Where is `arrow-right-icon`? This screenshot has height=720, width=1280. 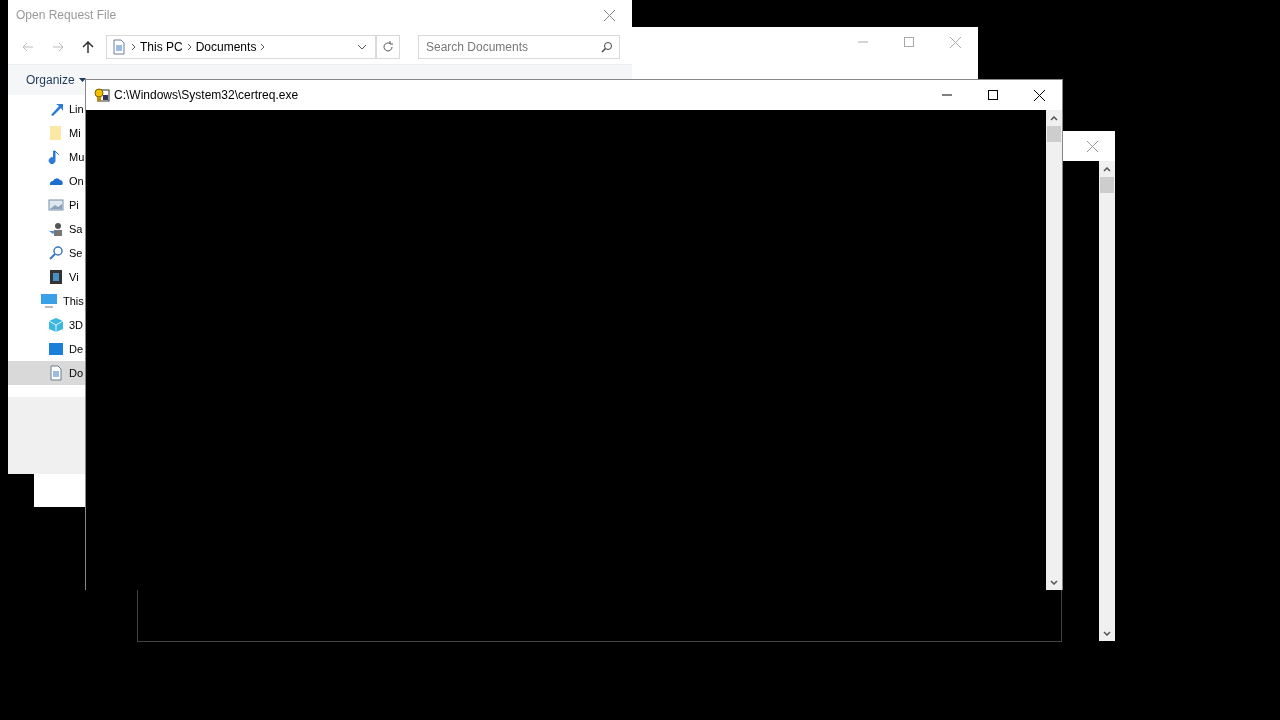 arrow-right-icon is located at coordinates (58, 47).